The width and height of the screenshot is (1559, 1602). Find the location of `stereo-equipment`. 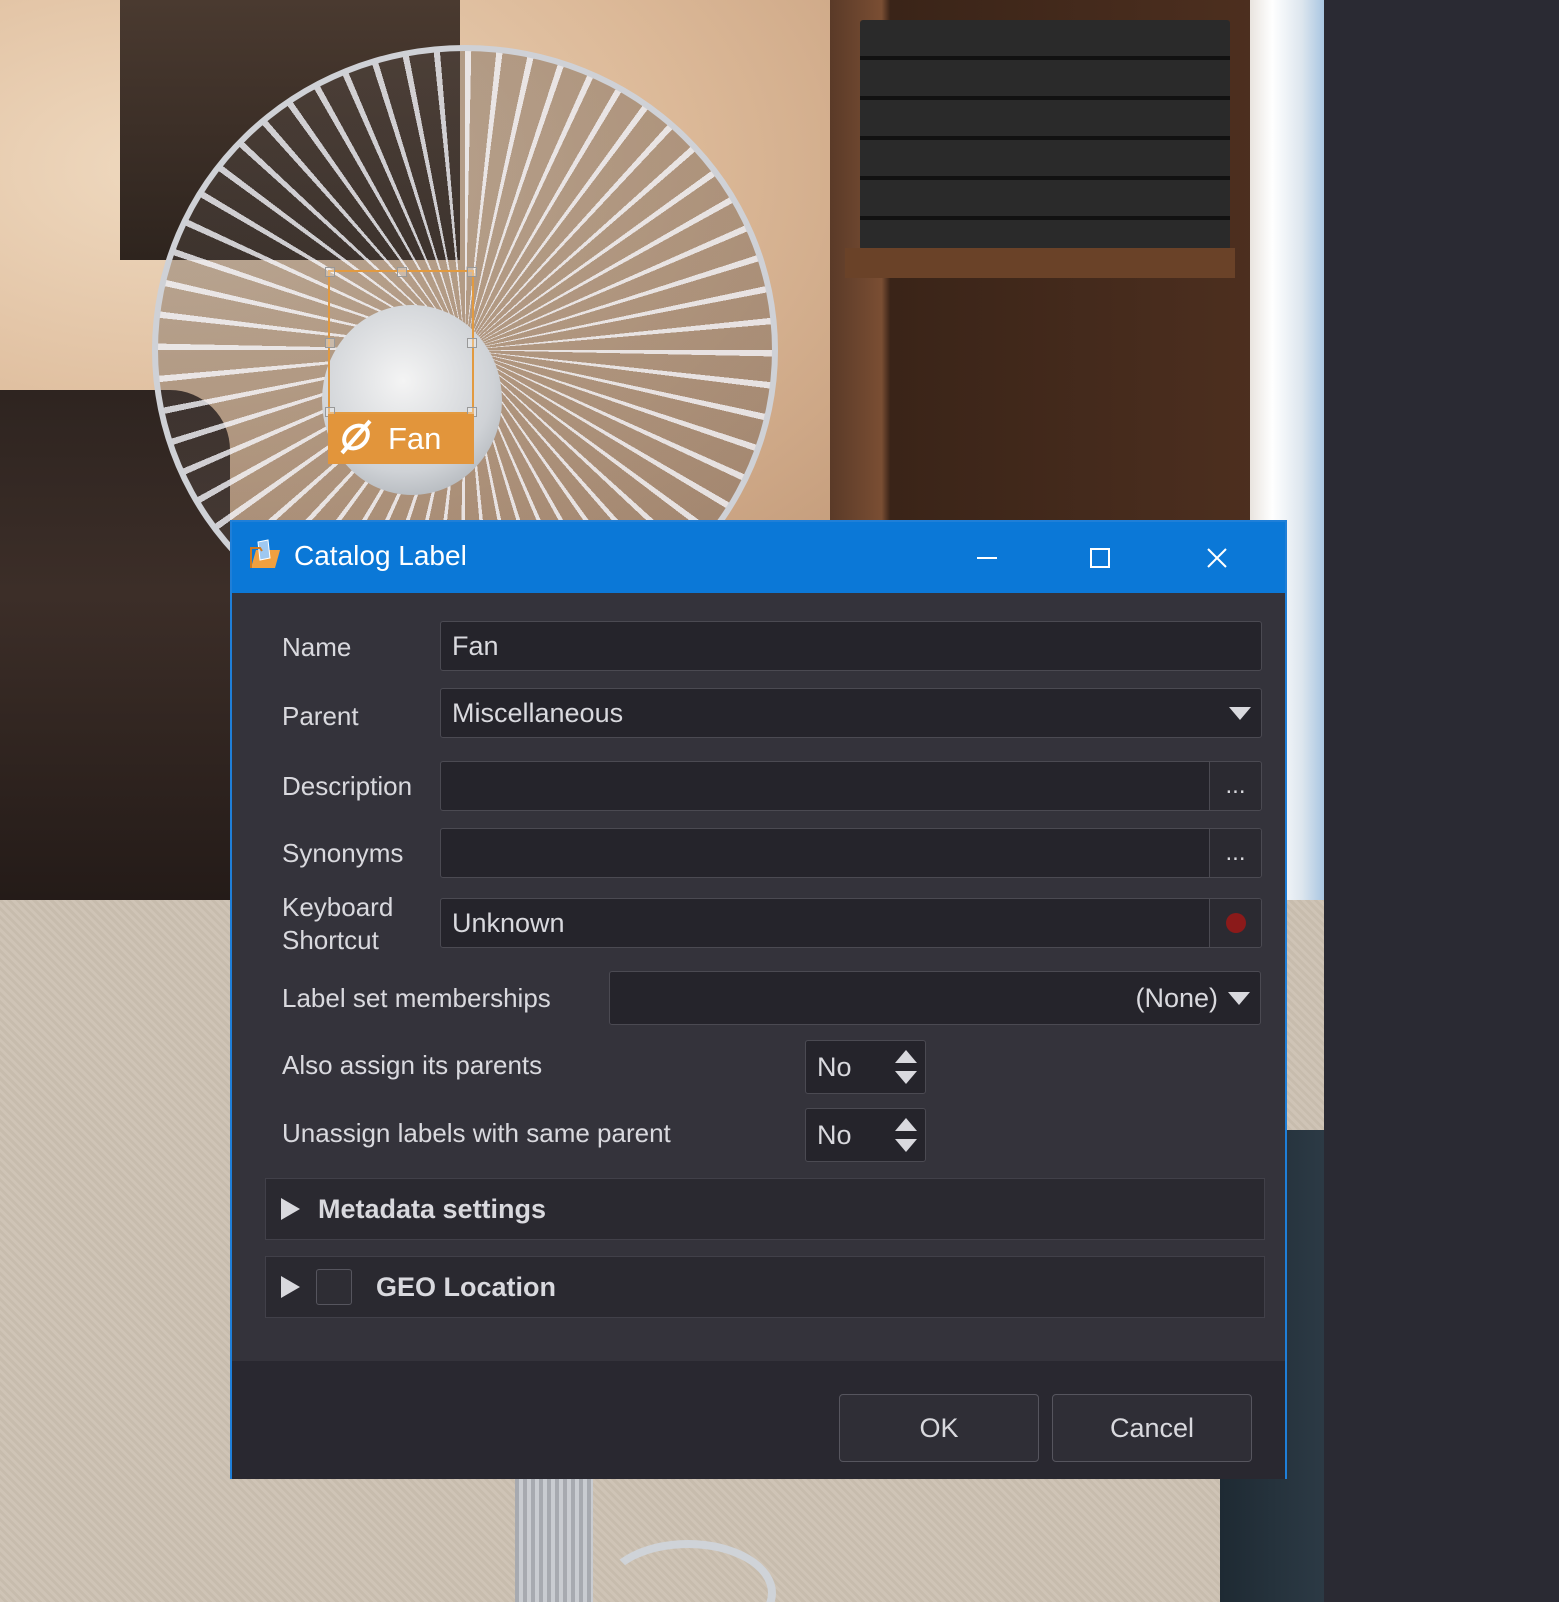

stereo-equipment is located at coordinates (1045, 135).